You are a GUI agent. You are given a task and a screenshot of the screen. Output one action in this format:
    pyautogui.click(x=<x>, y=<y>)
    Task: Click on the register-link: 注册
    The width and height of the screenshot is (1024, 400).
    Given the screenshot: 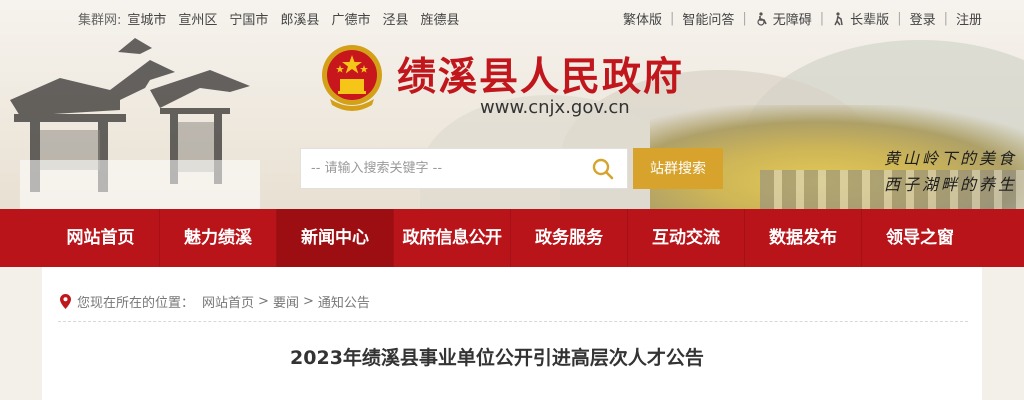 What is the action you would take?
    pyautogui.click(x=969, y=18)
    